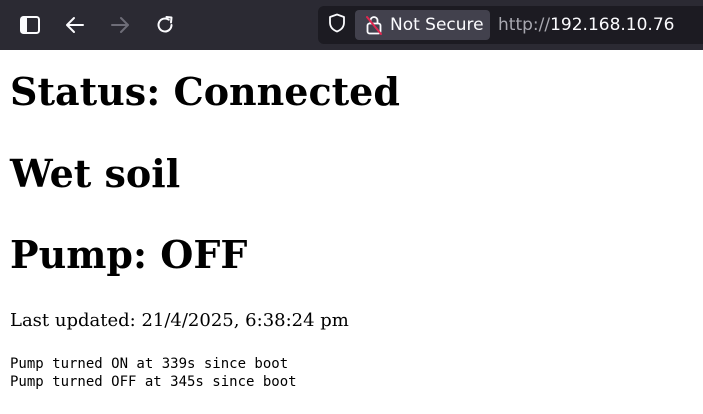  I want to click on address-bar: Not Secure http://192.168.10.76, so click(510, 25).